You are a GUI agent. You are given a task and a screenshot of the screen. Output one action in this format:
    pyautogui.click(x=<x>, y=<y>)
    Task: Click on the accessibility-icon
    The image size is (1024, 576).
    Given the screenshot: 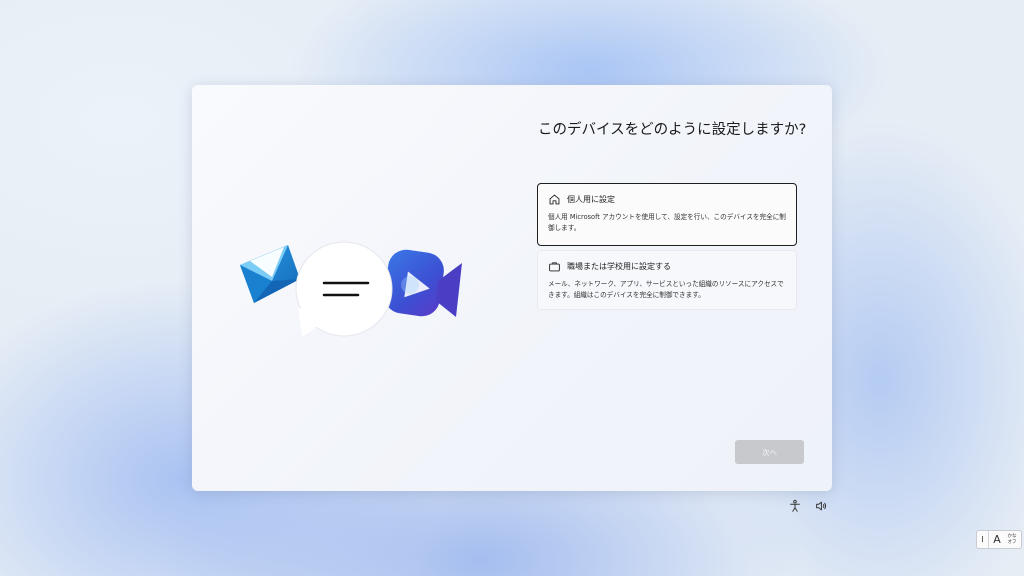 What is the action you would take?
    pyautogui.click(x=795, y=506)
    